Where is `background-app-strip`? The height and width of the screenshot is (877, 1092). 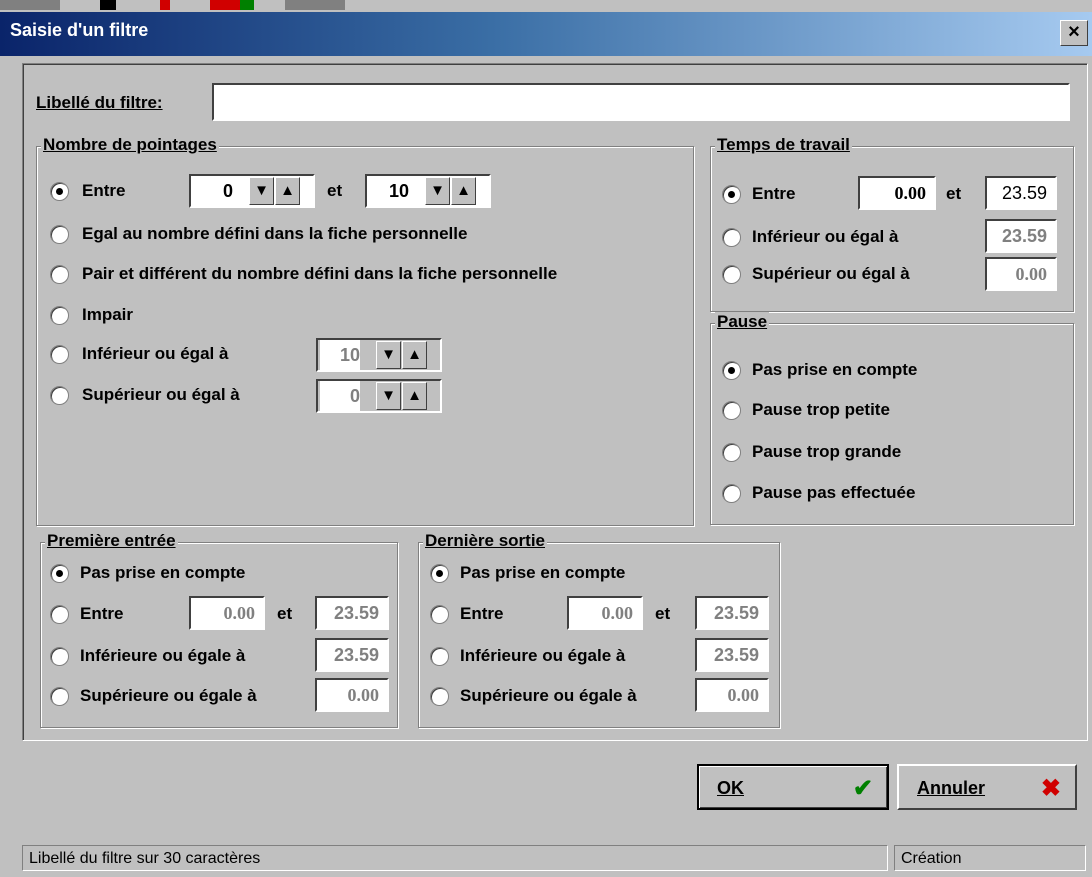
background-app-strip is located at coordinates (546, 6).